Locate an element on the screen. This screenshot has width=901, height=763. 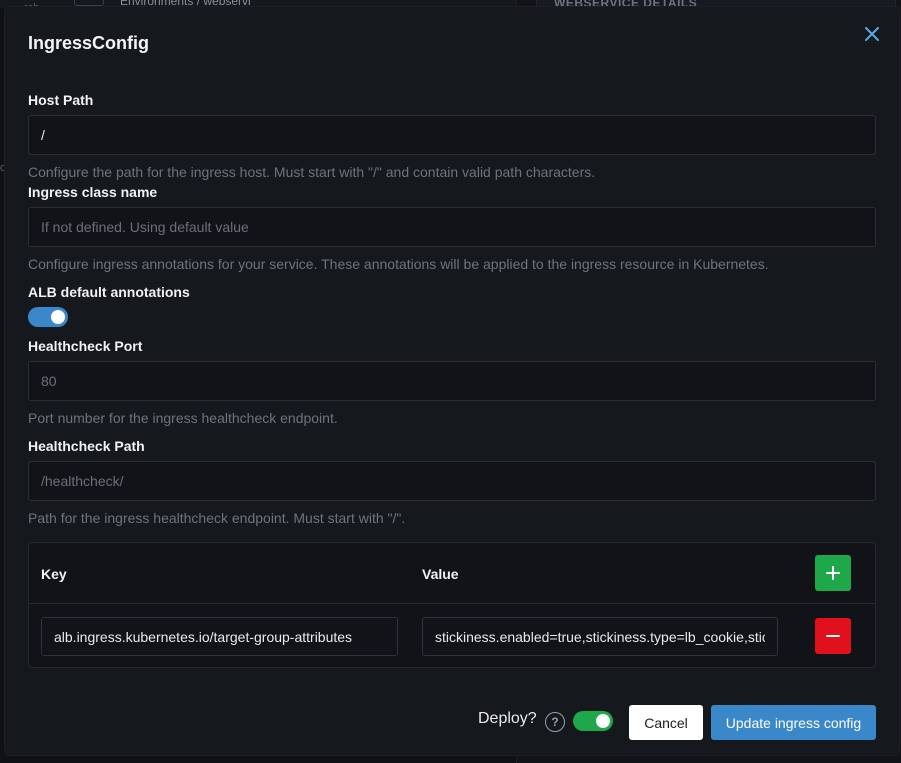
deploy-toggle is located at coordinates (593, 721).